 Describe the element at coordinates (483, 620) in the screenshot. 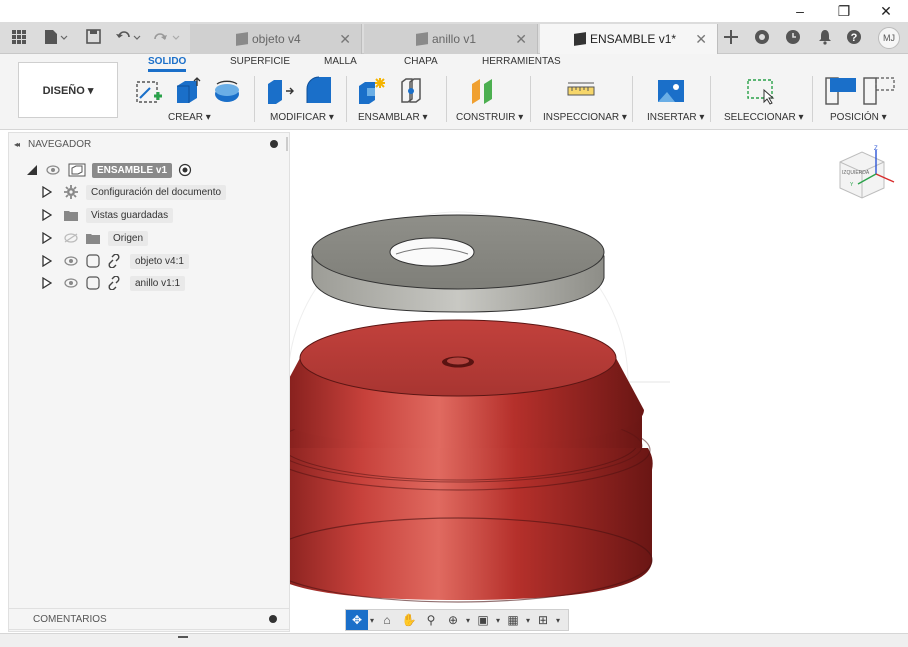

I see `display-settings-icon: ▣` at that location.